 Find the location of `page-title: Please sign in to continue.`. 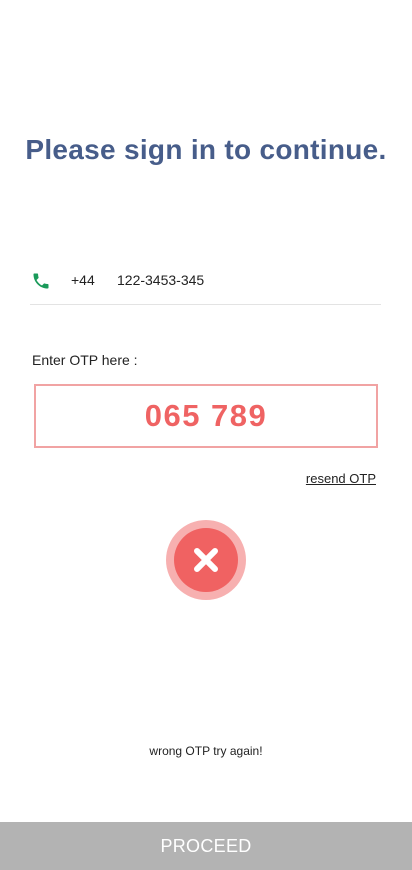

page-title: Please sign in to continue. is located at coordinates (206, 149).